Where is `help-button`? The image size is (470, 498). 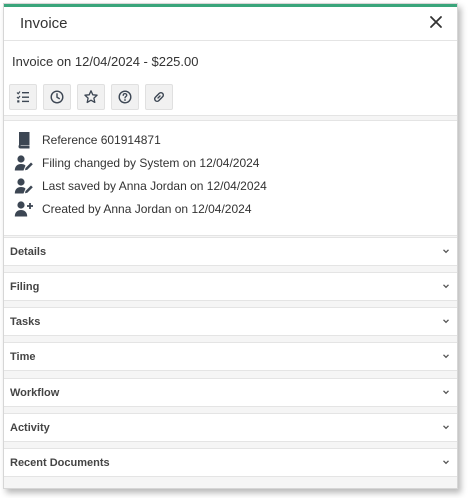
help-button is located at coordinates (125, 97).